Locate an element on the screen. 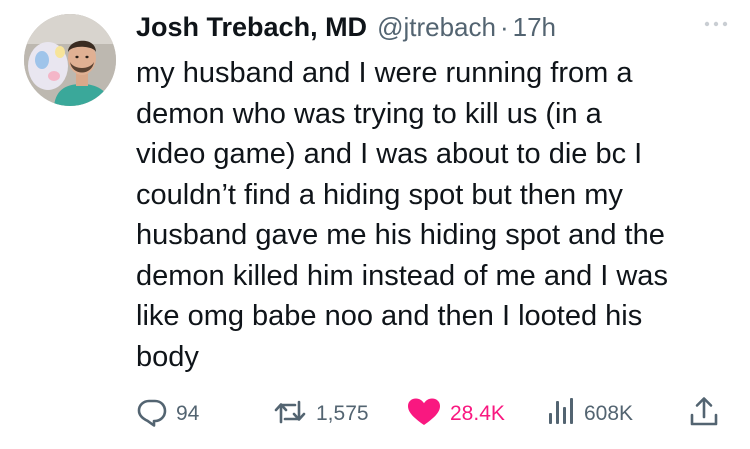  tweet-text-line: body is located at coordinates (167, 356).